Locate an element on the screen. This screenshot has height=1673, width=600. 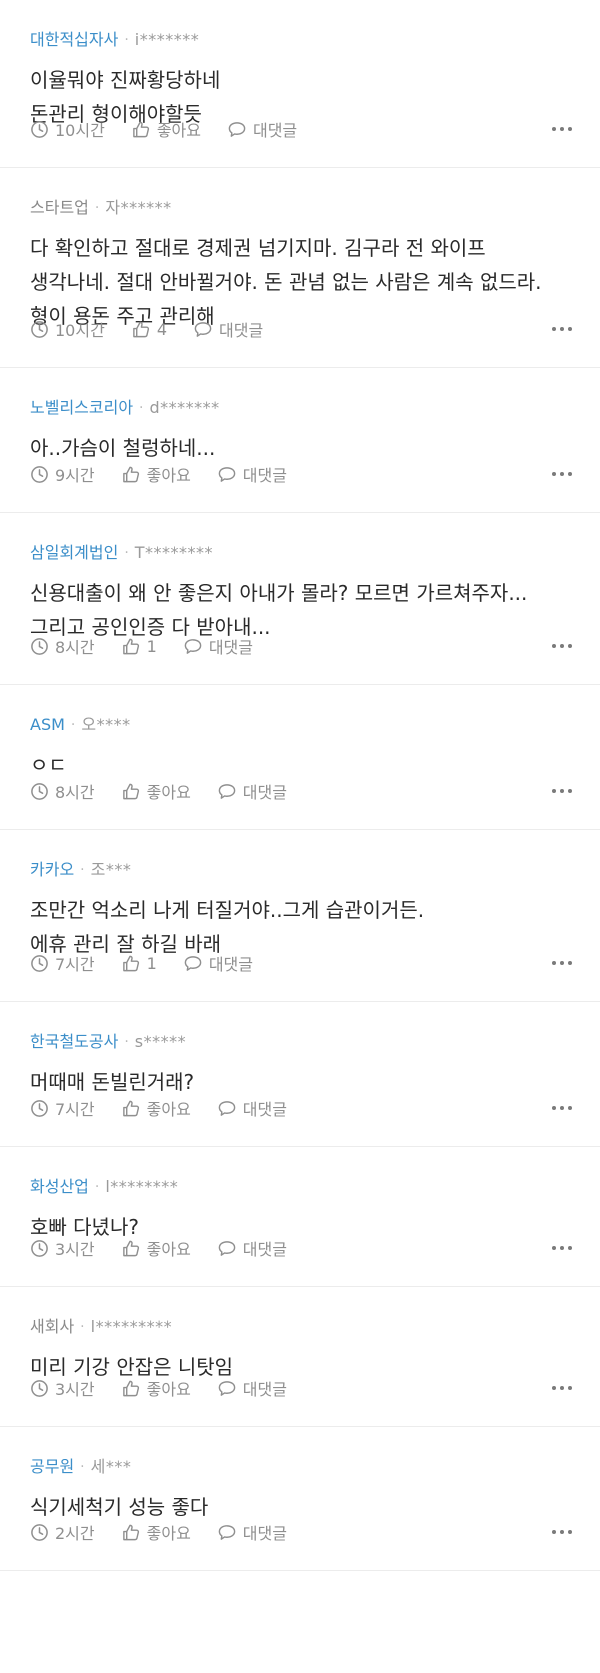
company-name: 공무원 is located at coordinates (52, 1467).